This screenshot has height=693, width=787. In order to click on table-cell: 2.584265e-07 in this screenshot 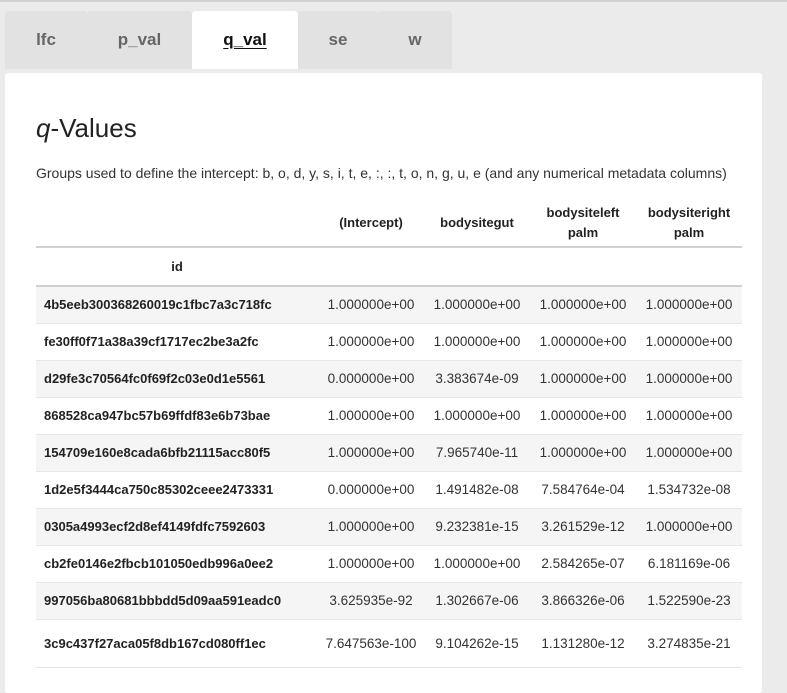, I will do `click(583, 563)`.